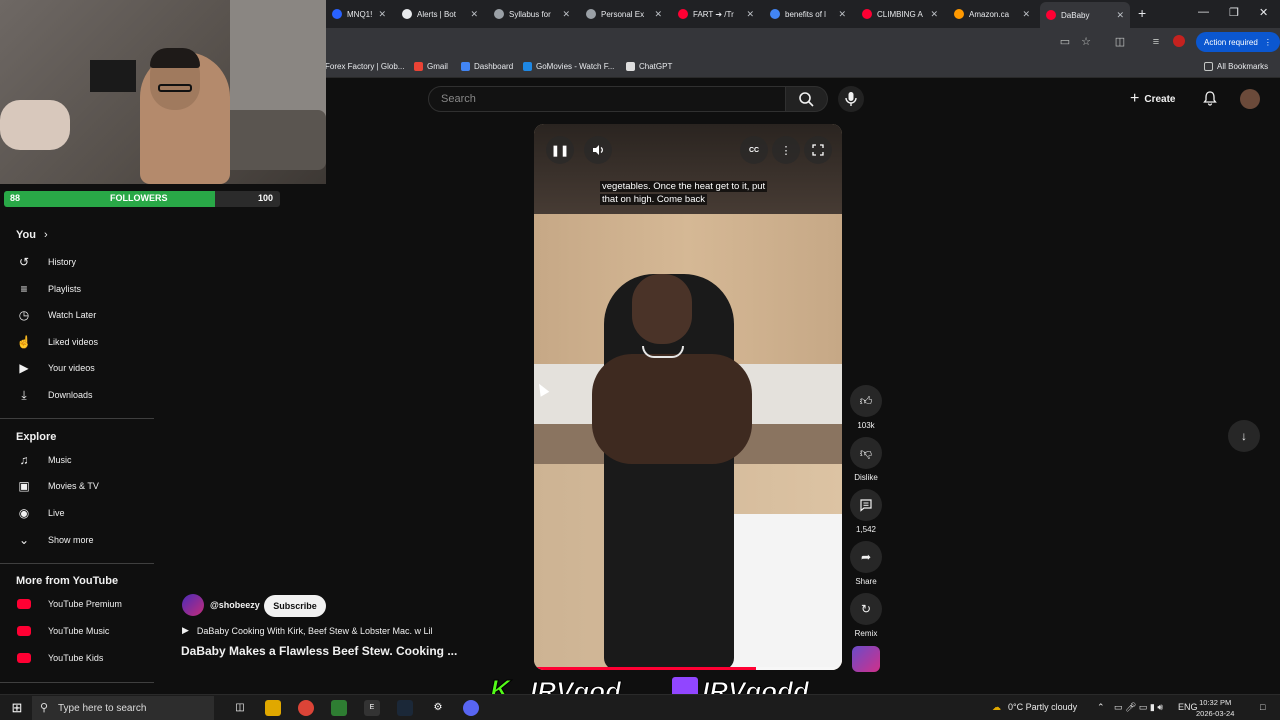 The width and height of the screenshot is (1280, 720). Describe the element at coordinates (266, 198) in the screenshot. I see `followers-goal: 100` at that location.